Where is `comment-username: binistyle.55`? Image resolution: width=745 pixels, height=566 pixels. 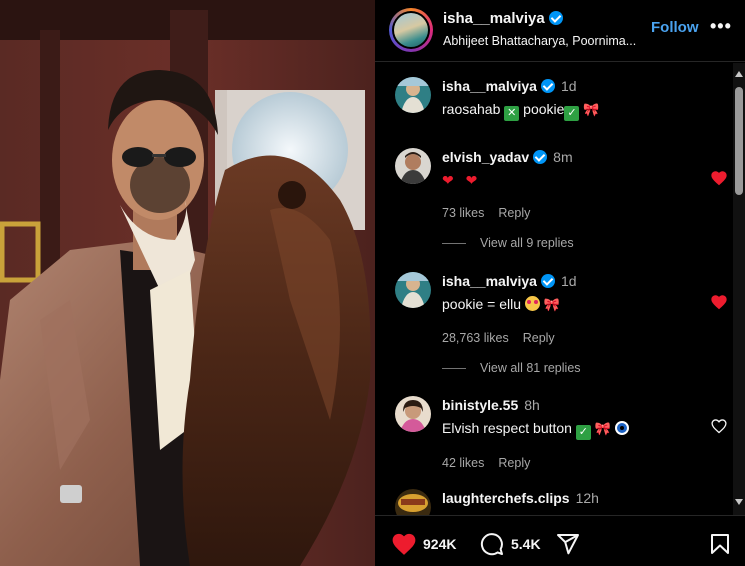
comment-username: binistyle.55 is located at coordinates (480, 405).